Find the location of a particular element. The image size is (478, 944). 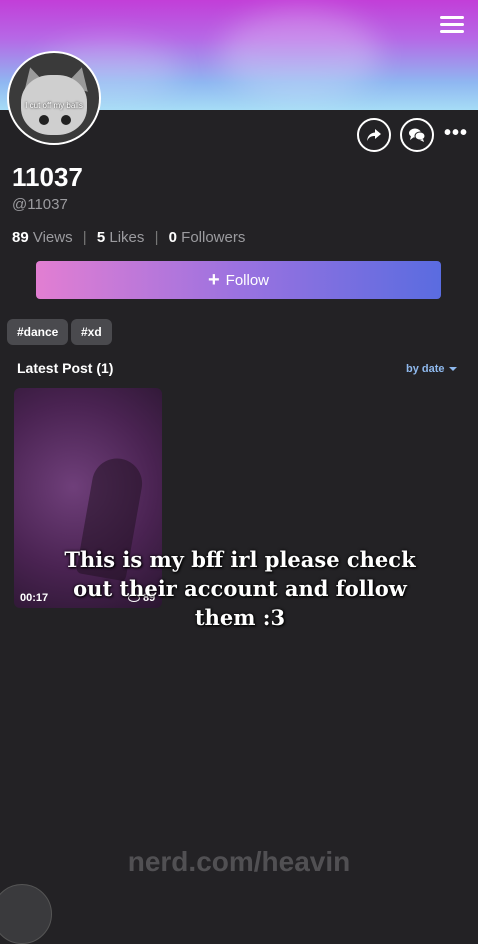

video-duration: 00:17 is located at coordinates (34, 598).